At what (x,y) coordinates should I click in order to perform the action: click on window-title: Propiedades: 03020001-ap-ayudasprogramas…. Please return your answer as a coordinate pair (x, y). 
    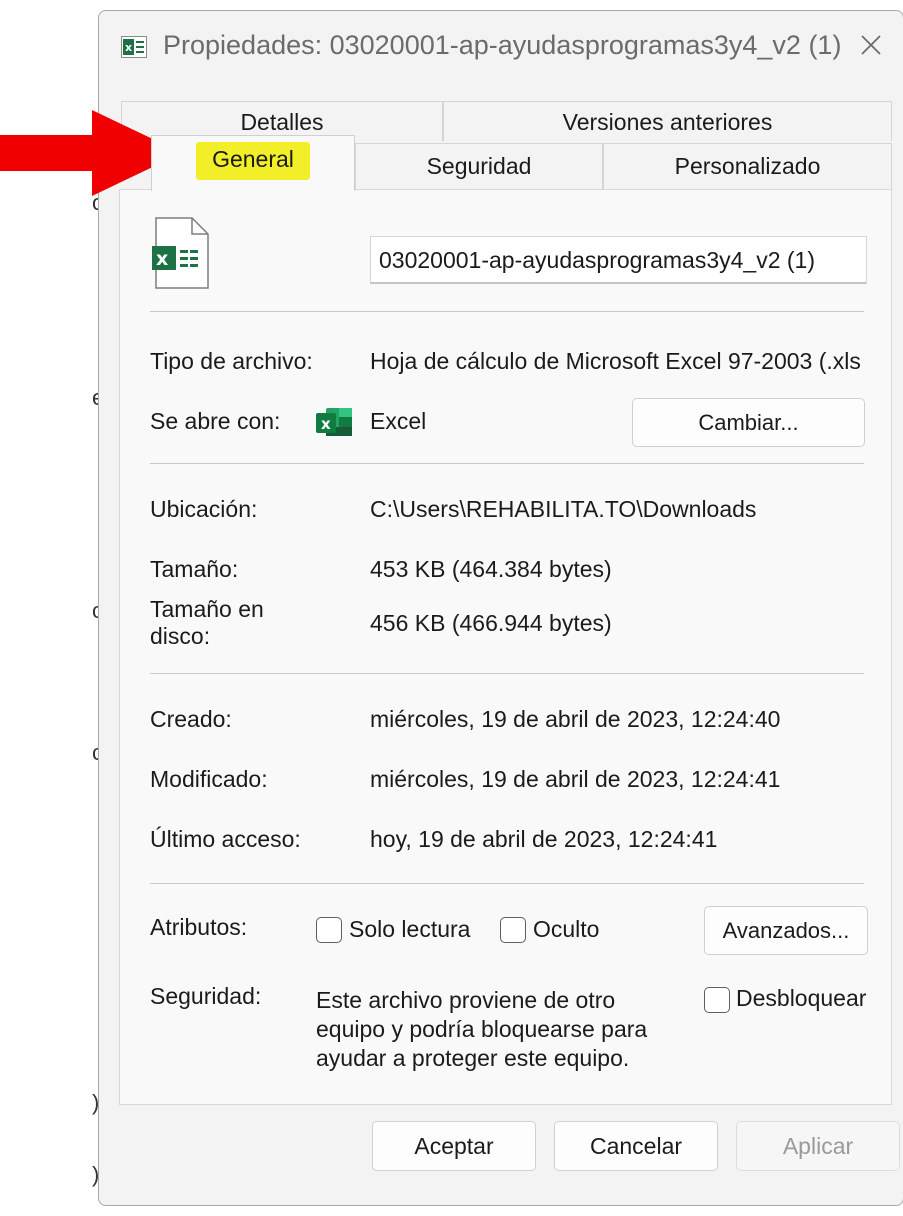
    Looking at the image, I should click on (502, 45).